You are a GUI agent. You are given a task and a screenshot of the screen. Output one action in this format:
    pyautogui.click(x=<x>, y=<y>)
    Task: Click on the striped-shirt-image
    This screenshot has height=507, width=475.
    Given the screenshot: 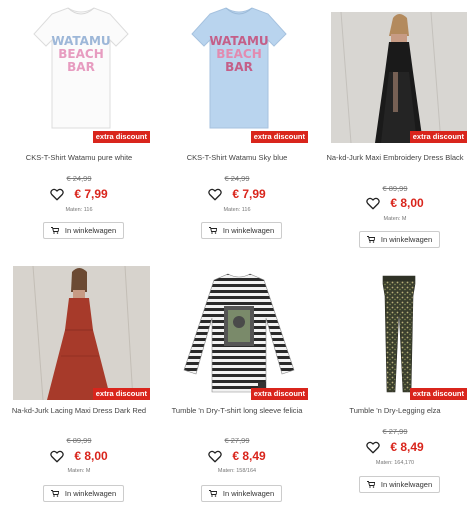 What is the action you would take?
    pyautogui.click(x=239, y=333)
    